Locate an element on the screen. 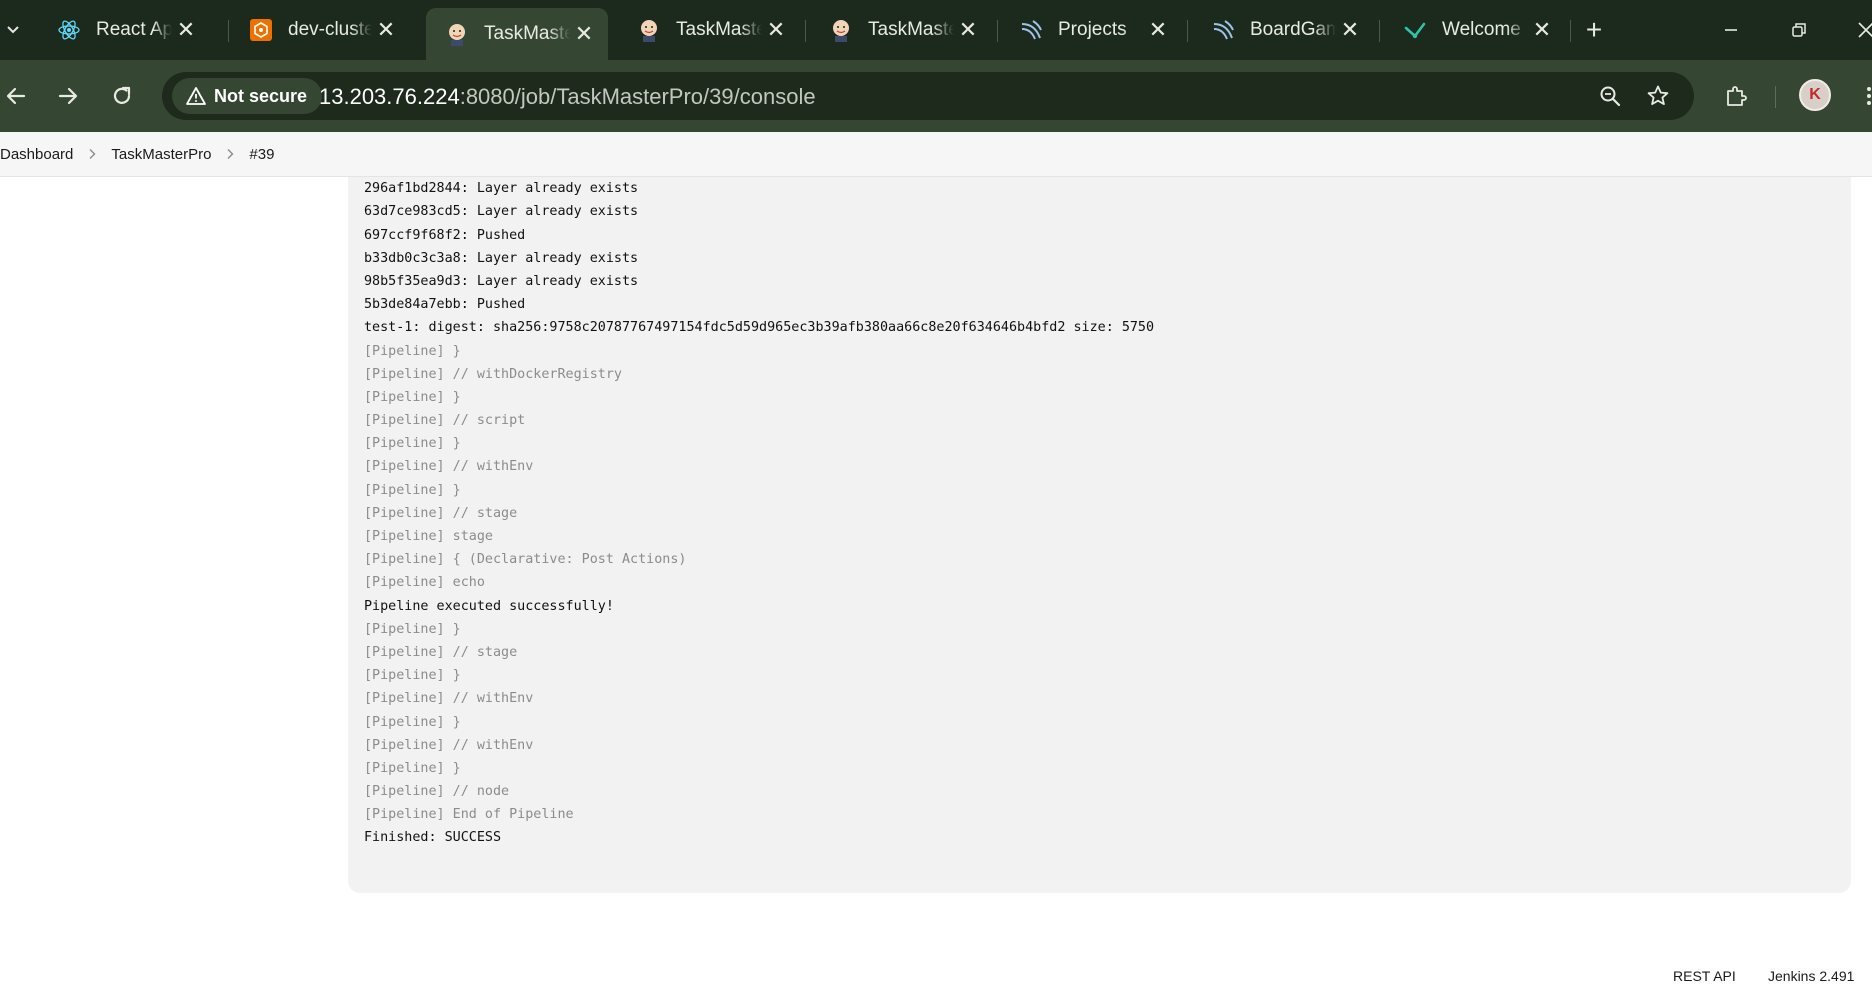 The height and width of the screenshot is (1002, 1872). minimize-icon is located at coordinates (1731, 30).